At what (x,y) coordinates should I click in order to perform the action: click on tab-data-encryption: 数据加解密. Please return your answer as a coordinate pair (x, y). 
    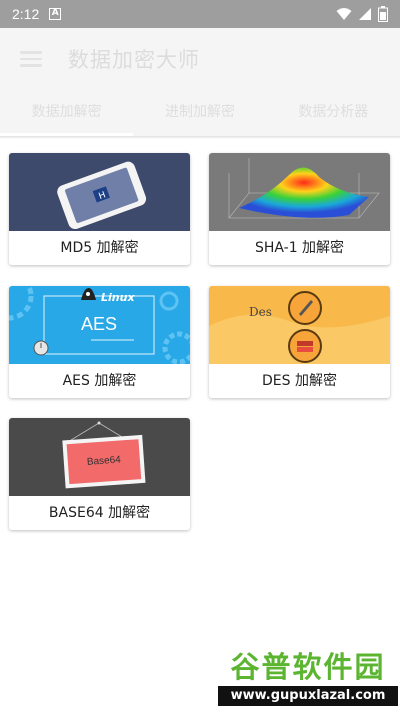
    Looking at the image, I should click on (66, 114).